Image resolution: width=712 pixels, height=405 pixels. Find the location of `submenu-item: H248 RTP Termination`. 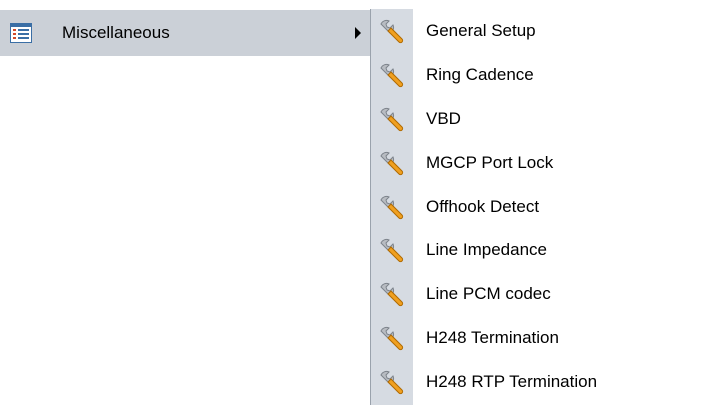

submenu-item: H248 RTP Termination is located at coordinates (541, 382).